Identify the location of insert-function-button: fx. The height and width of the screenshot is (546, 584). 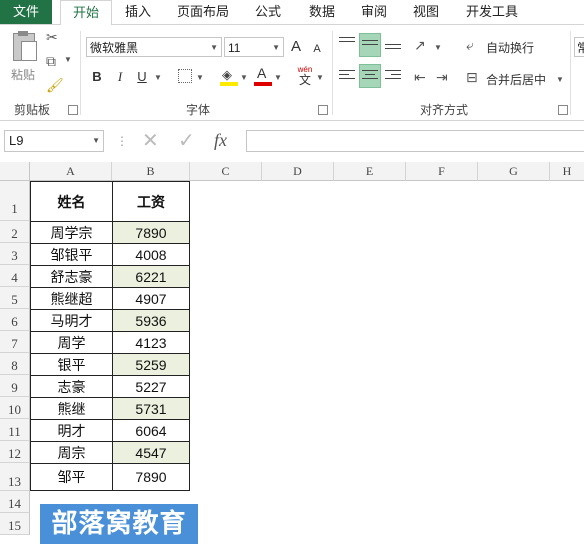
(220, 140).